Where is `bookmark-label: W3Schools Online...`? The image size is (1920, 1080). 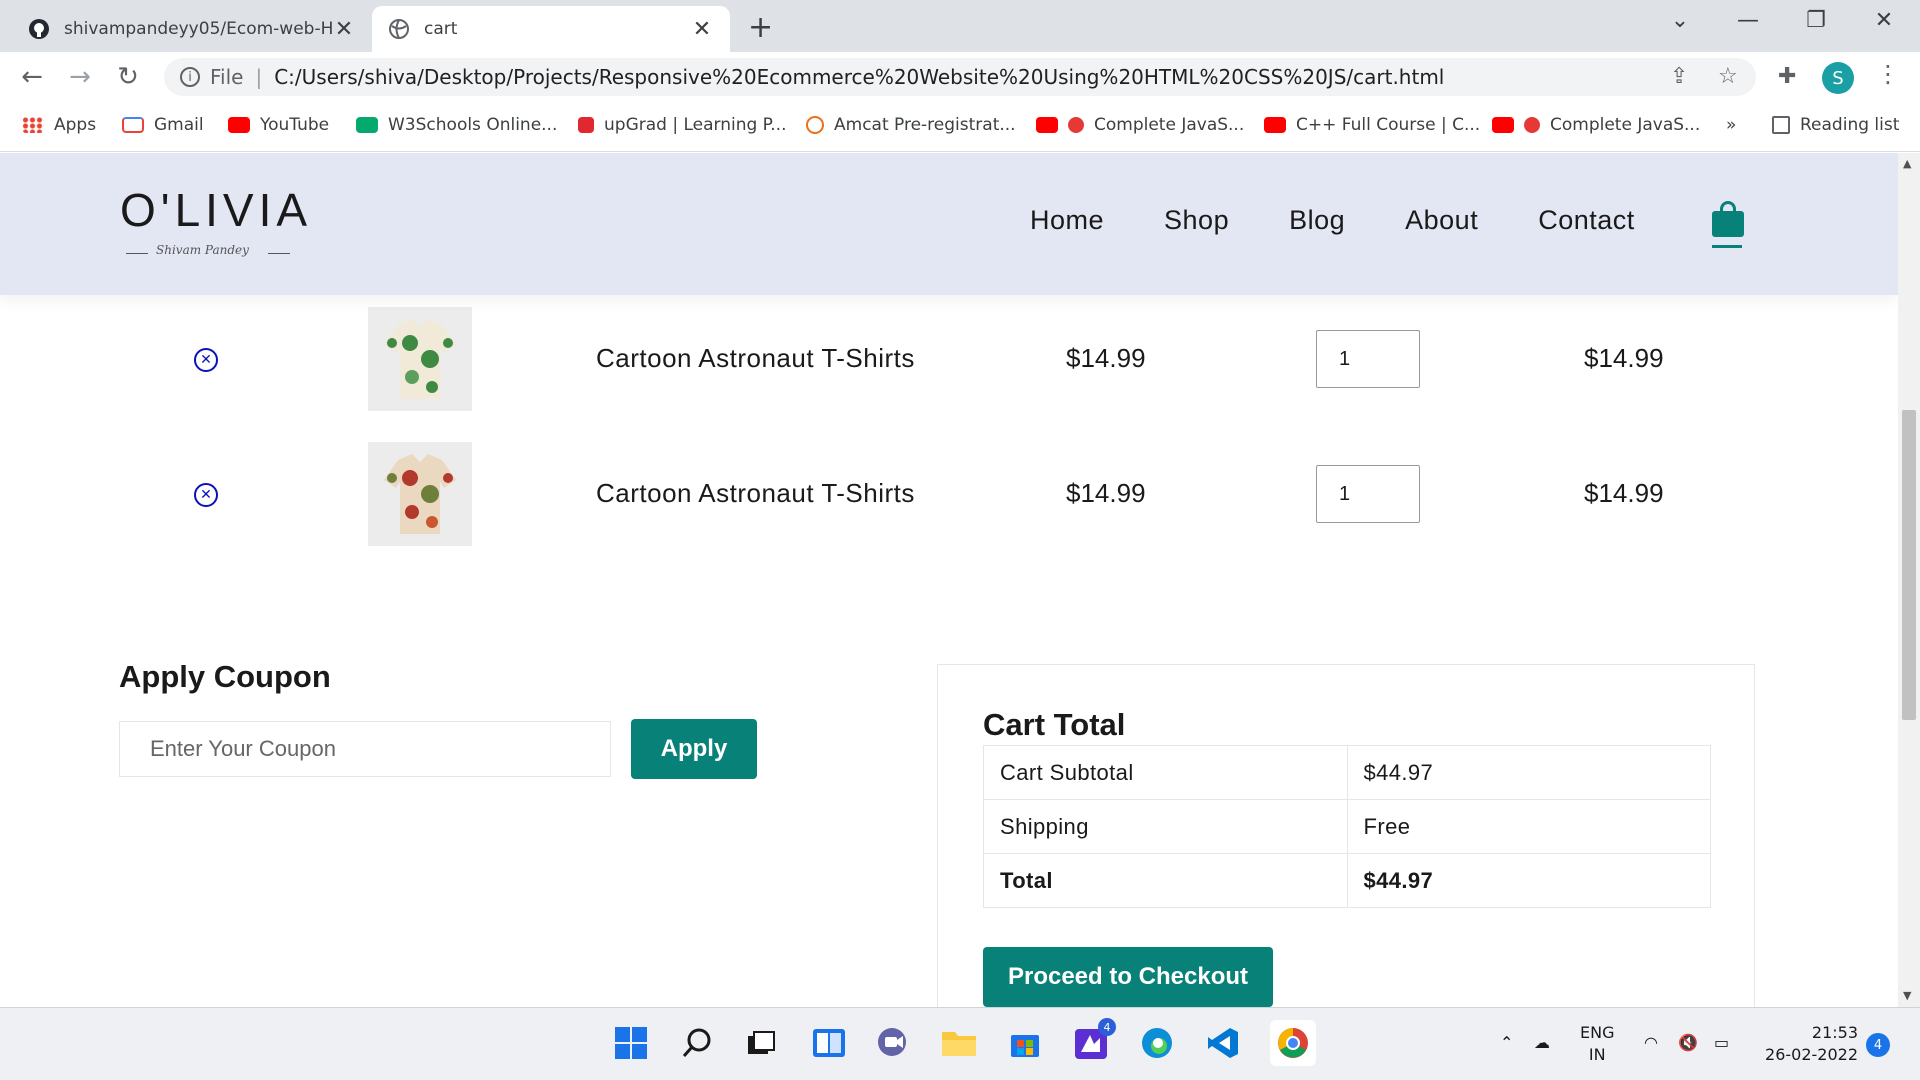
bookmark-label: W3Schools Online... is located at coordinates (473, 125).